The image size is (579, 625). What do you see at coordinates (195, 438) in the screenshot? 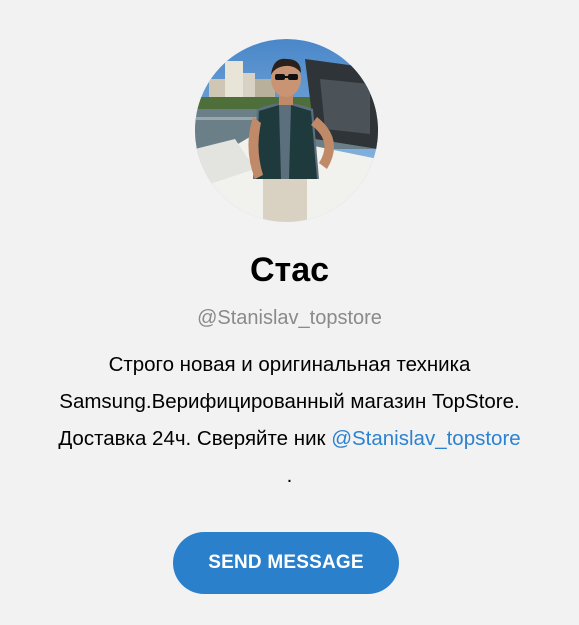
I see `bio-line-3-text: Доставка 24ч. Сверяйте ник` at bounding box center [195, 438].